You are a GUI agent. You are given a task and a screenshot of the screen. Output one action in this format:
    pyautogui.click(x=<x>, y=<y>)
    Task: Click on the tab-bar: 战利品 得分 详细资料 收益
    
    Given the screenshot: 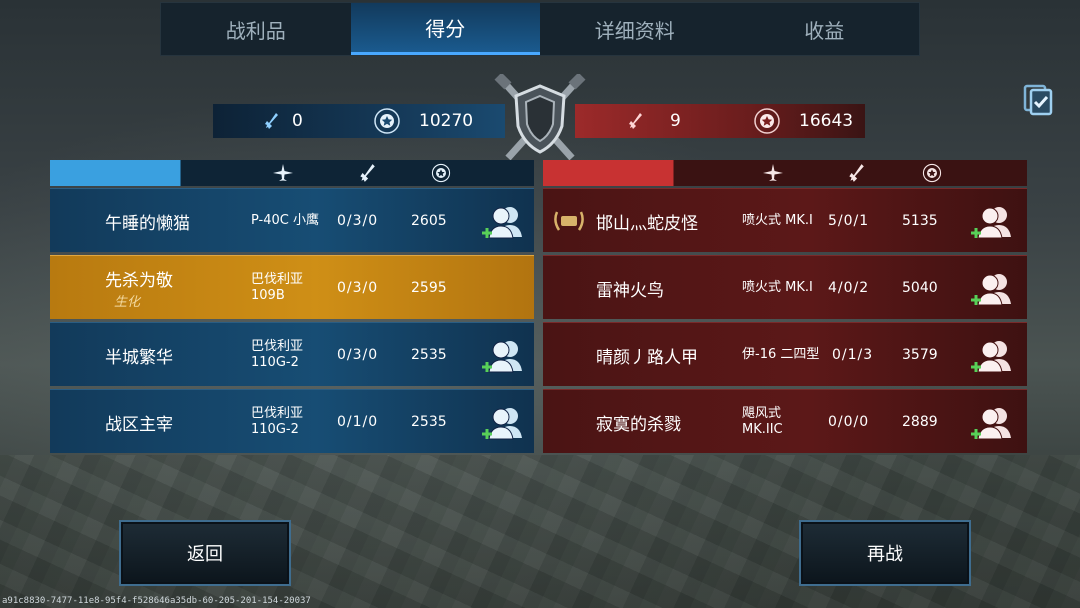 What is the action you would take?
    pyautogui.click(x=540, y=29)
    